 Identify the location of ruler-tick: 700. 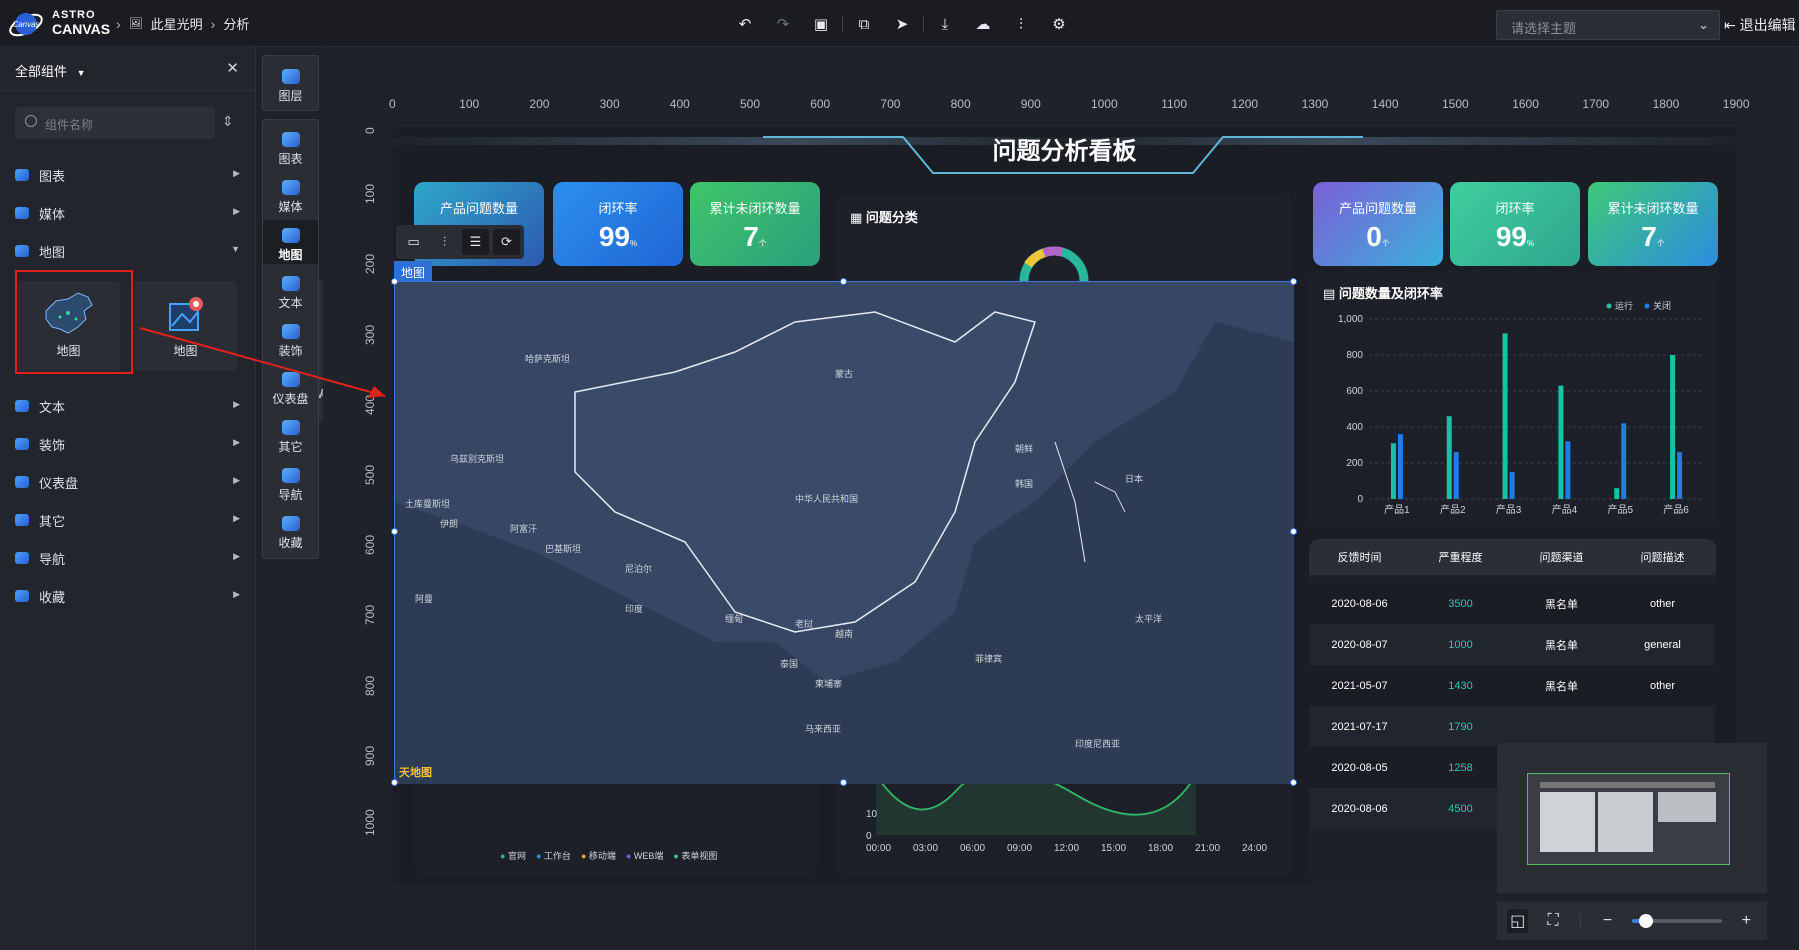
(890, 104).